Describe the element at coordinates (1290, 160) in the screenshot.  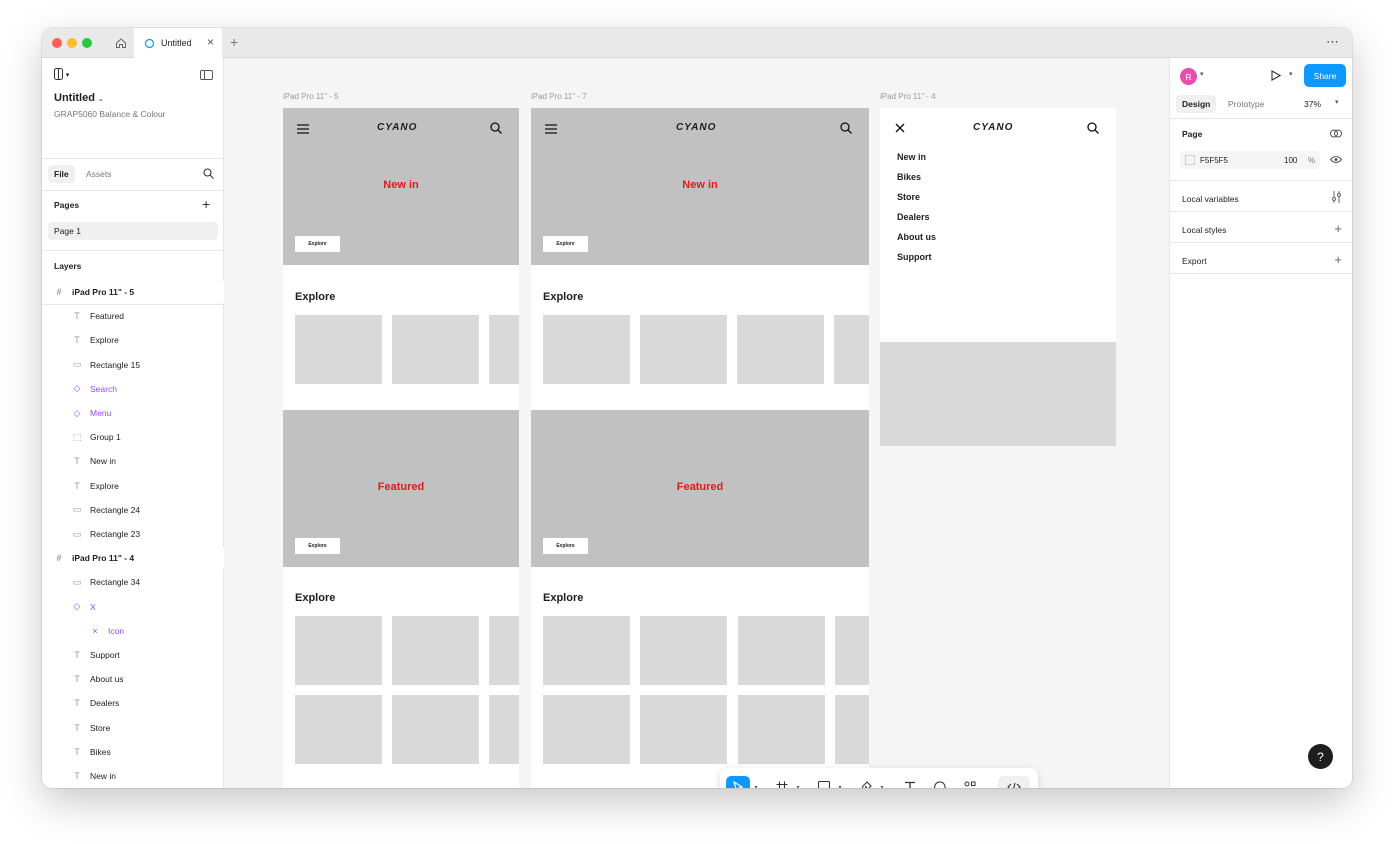
I see `page-opacity-value: 100` at that location.